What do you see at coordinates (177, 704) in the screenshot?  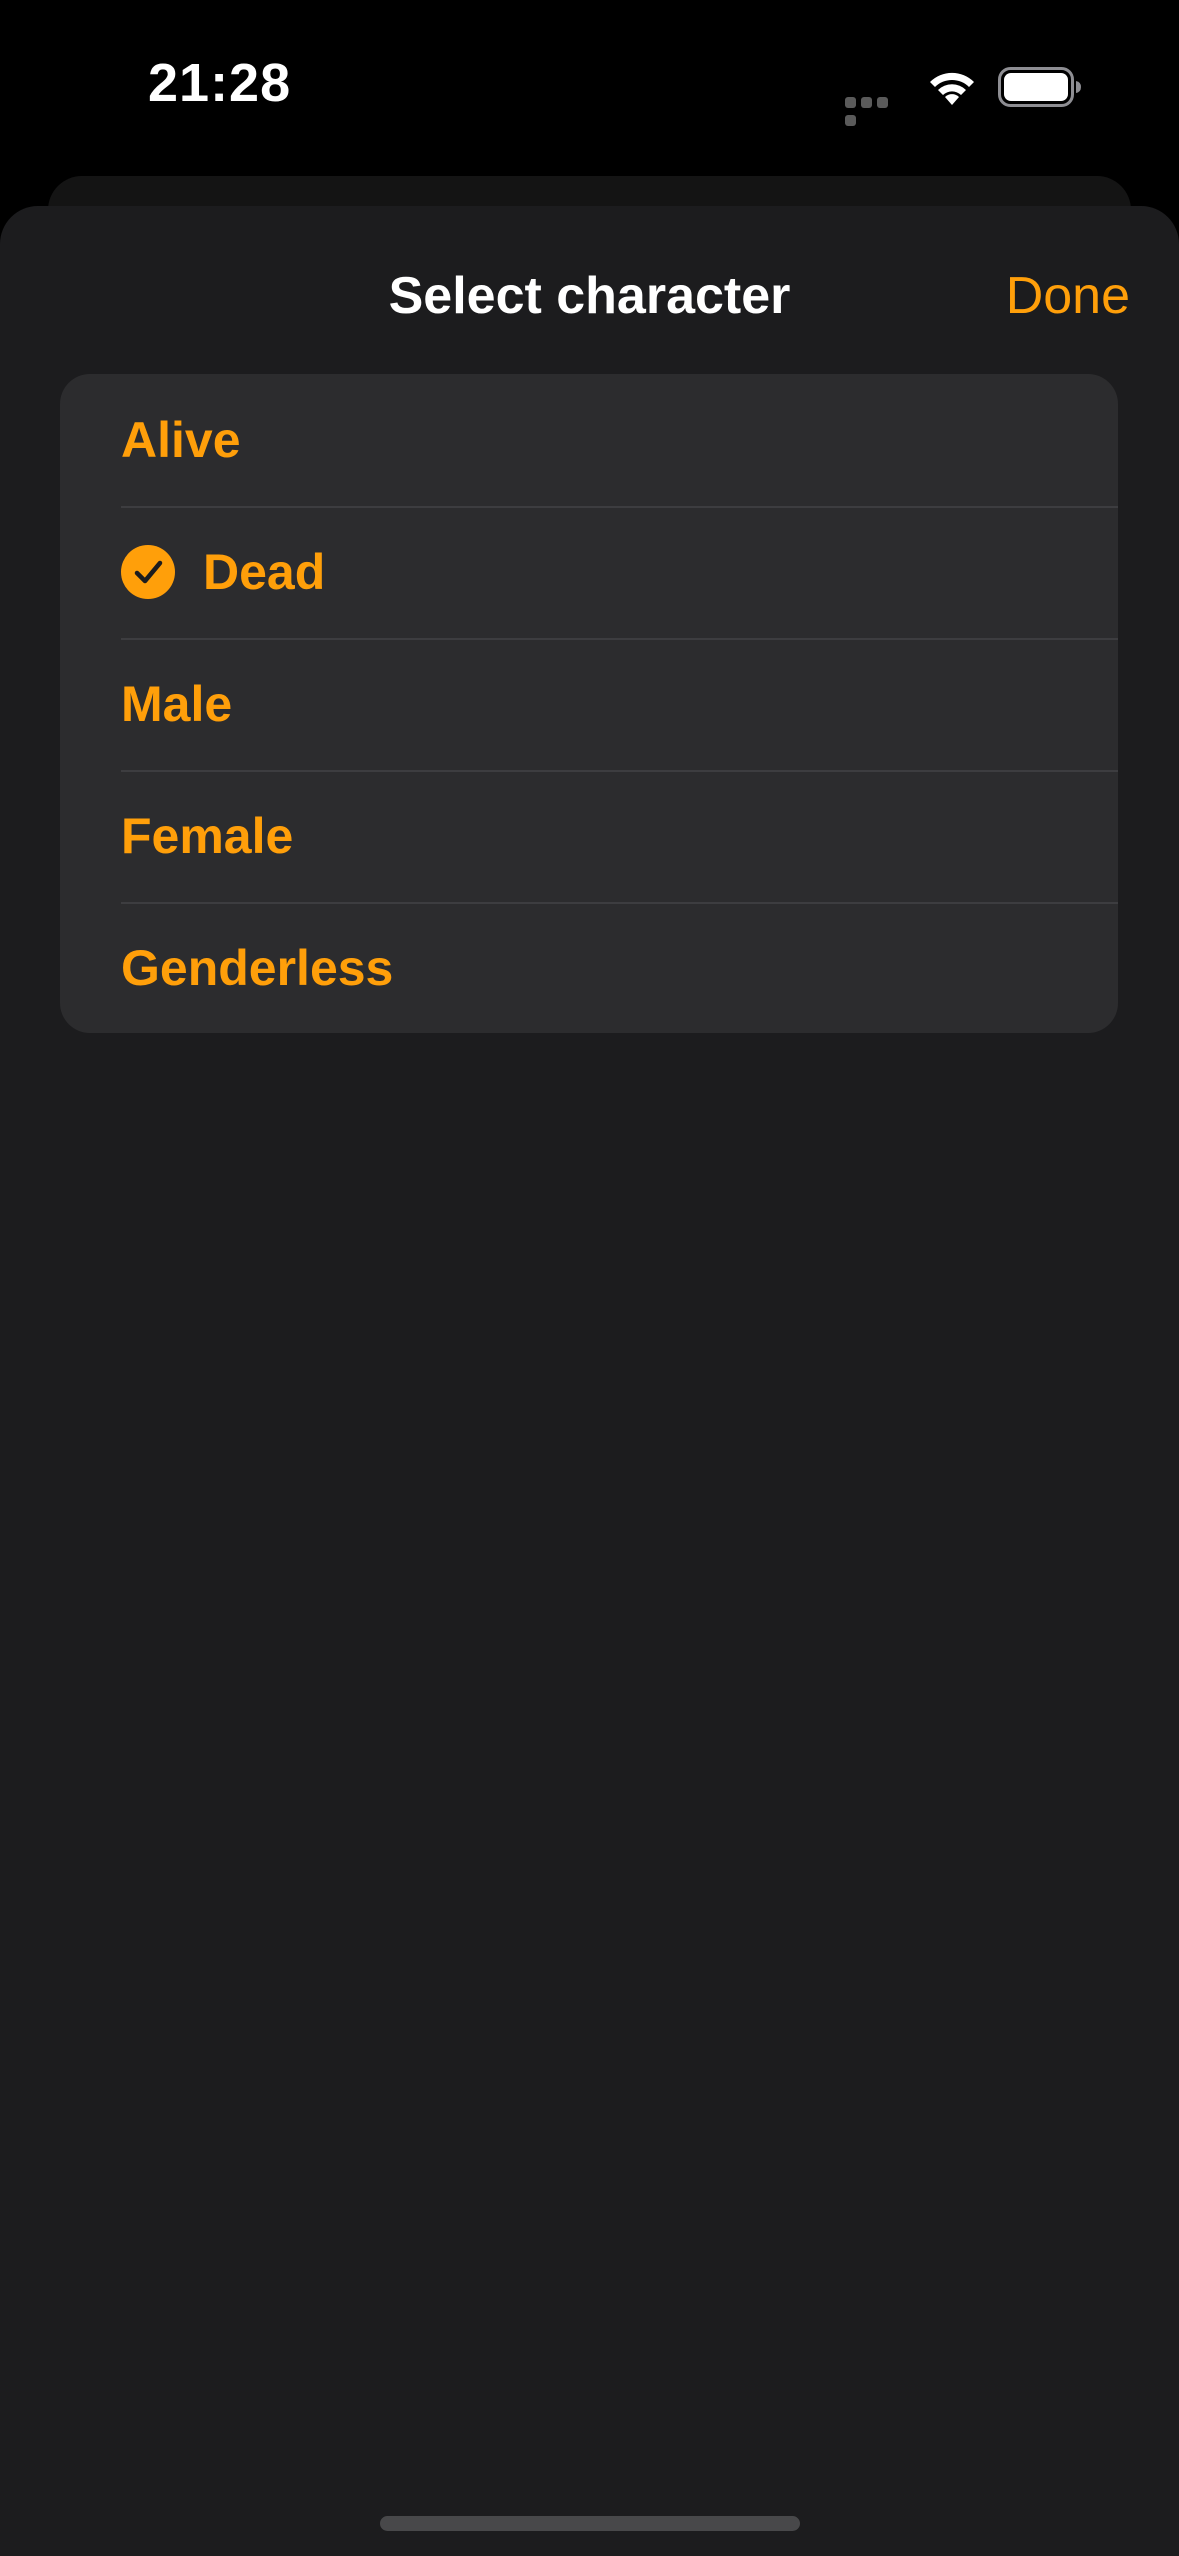 I see `option-label: Male` at bounding box center [177, 704].